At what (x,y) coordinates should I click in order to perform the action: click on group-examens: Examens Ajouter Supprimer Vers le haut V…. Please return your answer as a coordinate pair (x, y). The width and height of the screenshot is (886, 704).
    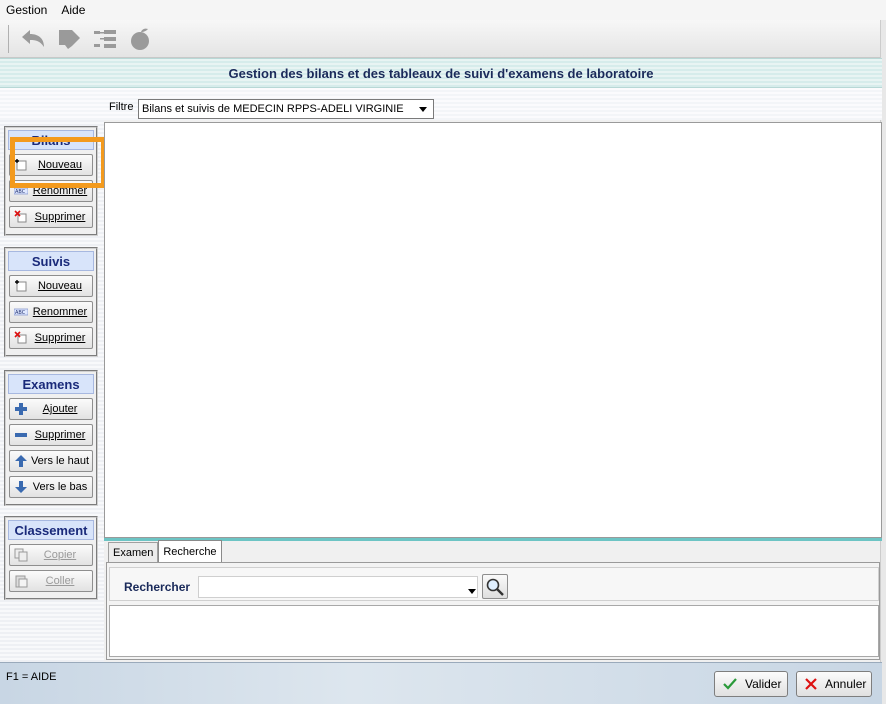
    Looking at the image, I should click on (51, 438).